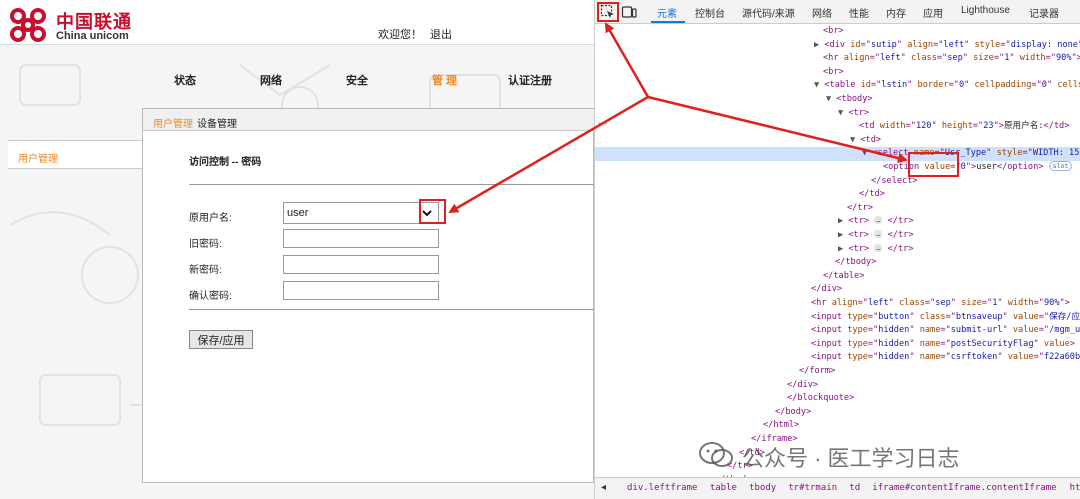 This screenshot has height=499, width=1080. Describe the element at coordinates (1009, 153) in the screenshot. I see `dom-token: style` at that location.